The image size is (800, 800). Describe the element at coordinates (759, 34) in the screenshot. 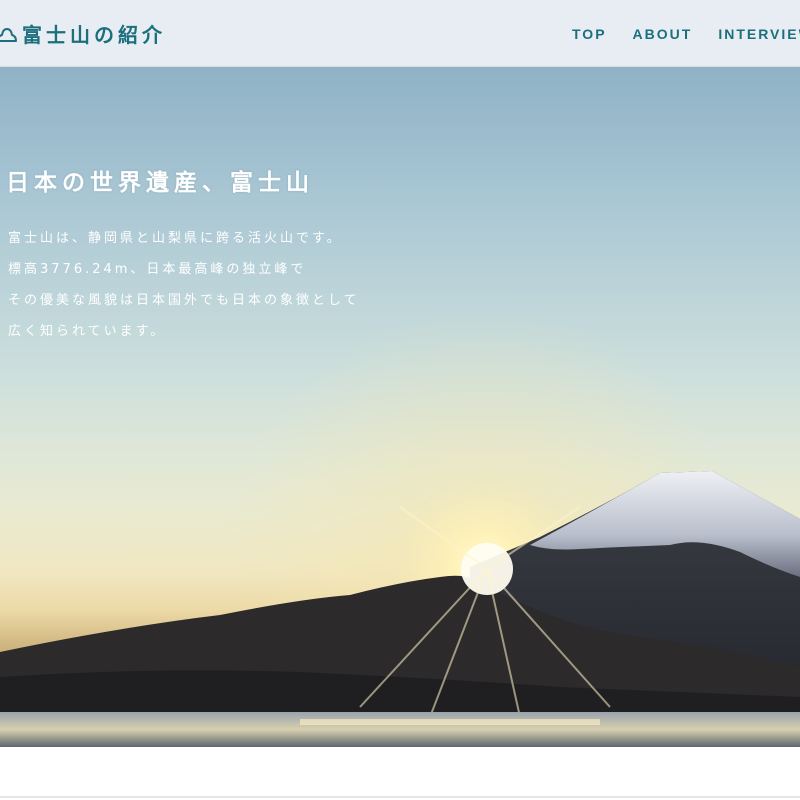

I see `nav-interview: INTERVIEW` at that location.